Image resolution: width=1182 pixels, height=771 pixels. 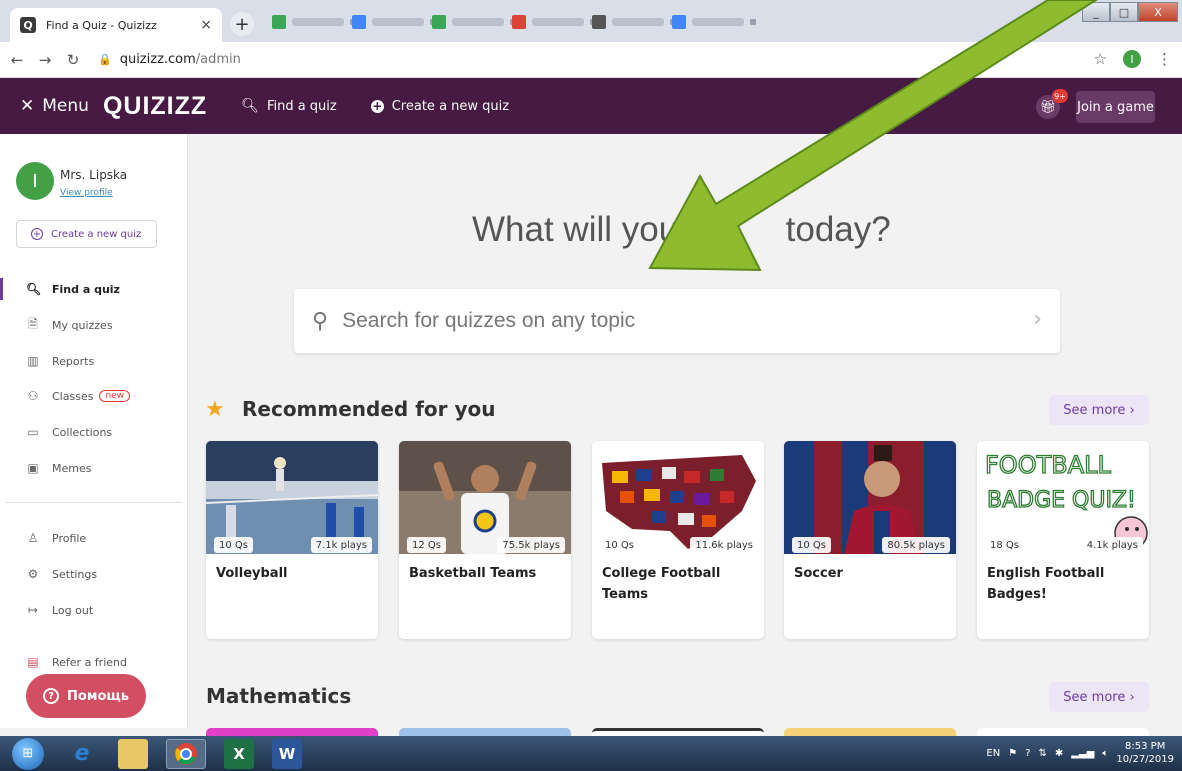 What do you see at coordinates (301, 106) in the screenshot?
I see `header-find-quiz-label: Find a quiz` at bounding box center [301, 106].